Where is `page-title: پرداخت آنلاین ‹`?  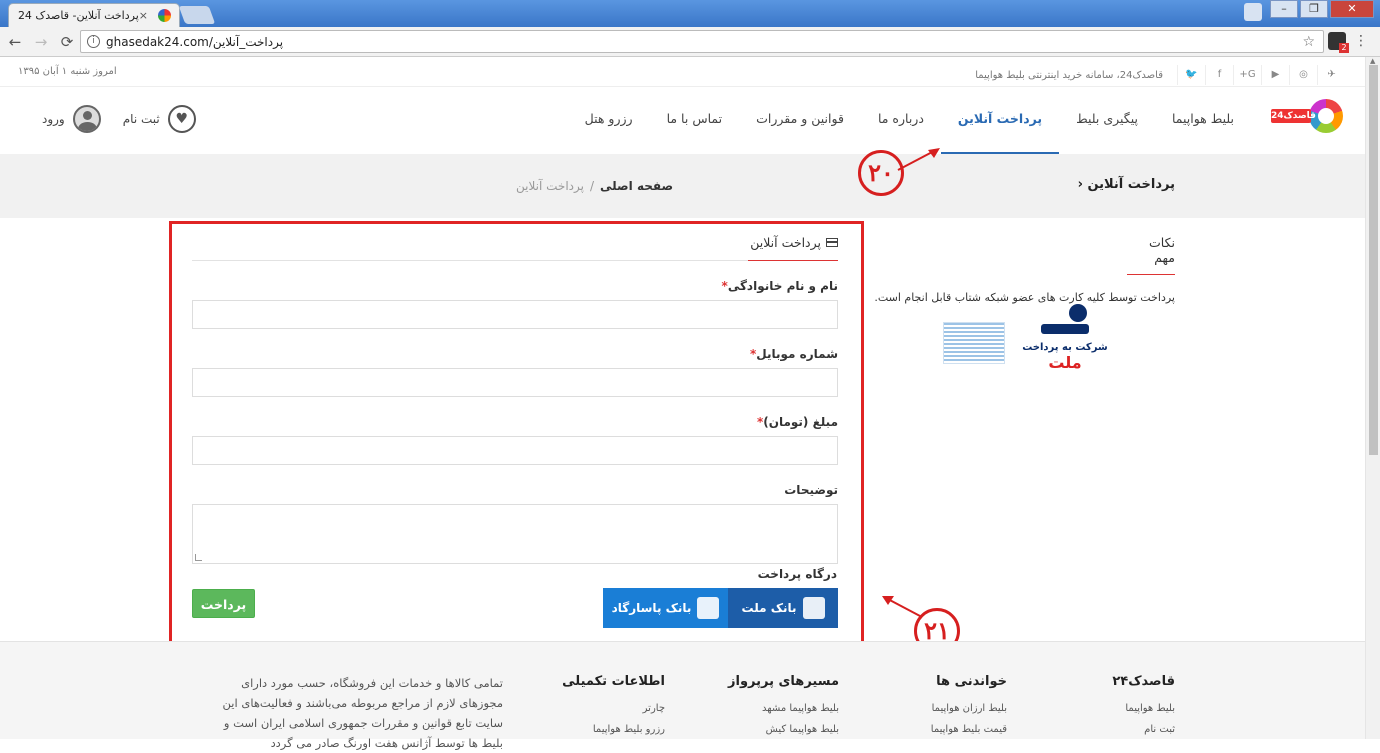
page-title: پرداخت آنلاین ‹ is located at coordinates (1126, 184).